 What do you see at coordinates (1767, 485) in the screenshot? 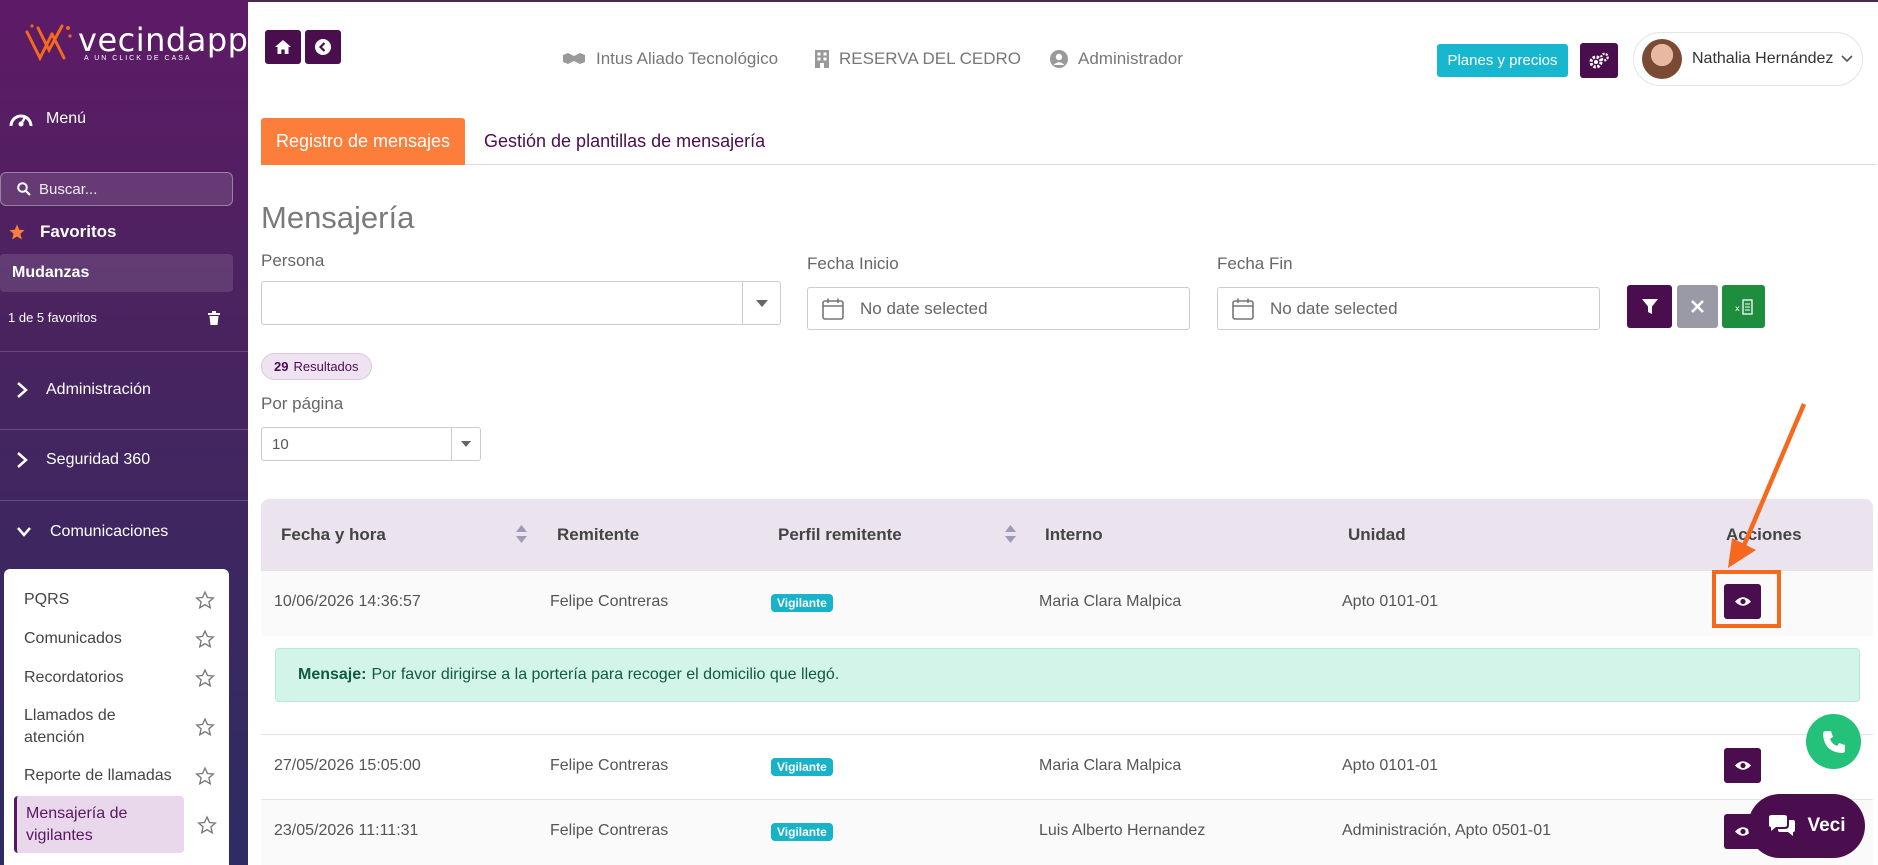
I see `annotation-arrow` at bounding box center [1767, 485].